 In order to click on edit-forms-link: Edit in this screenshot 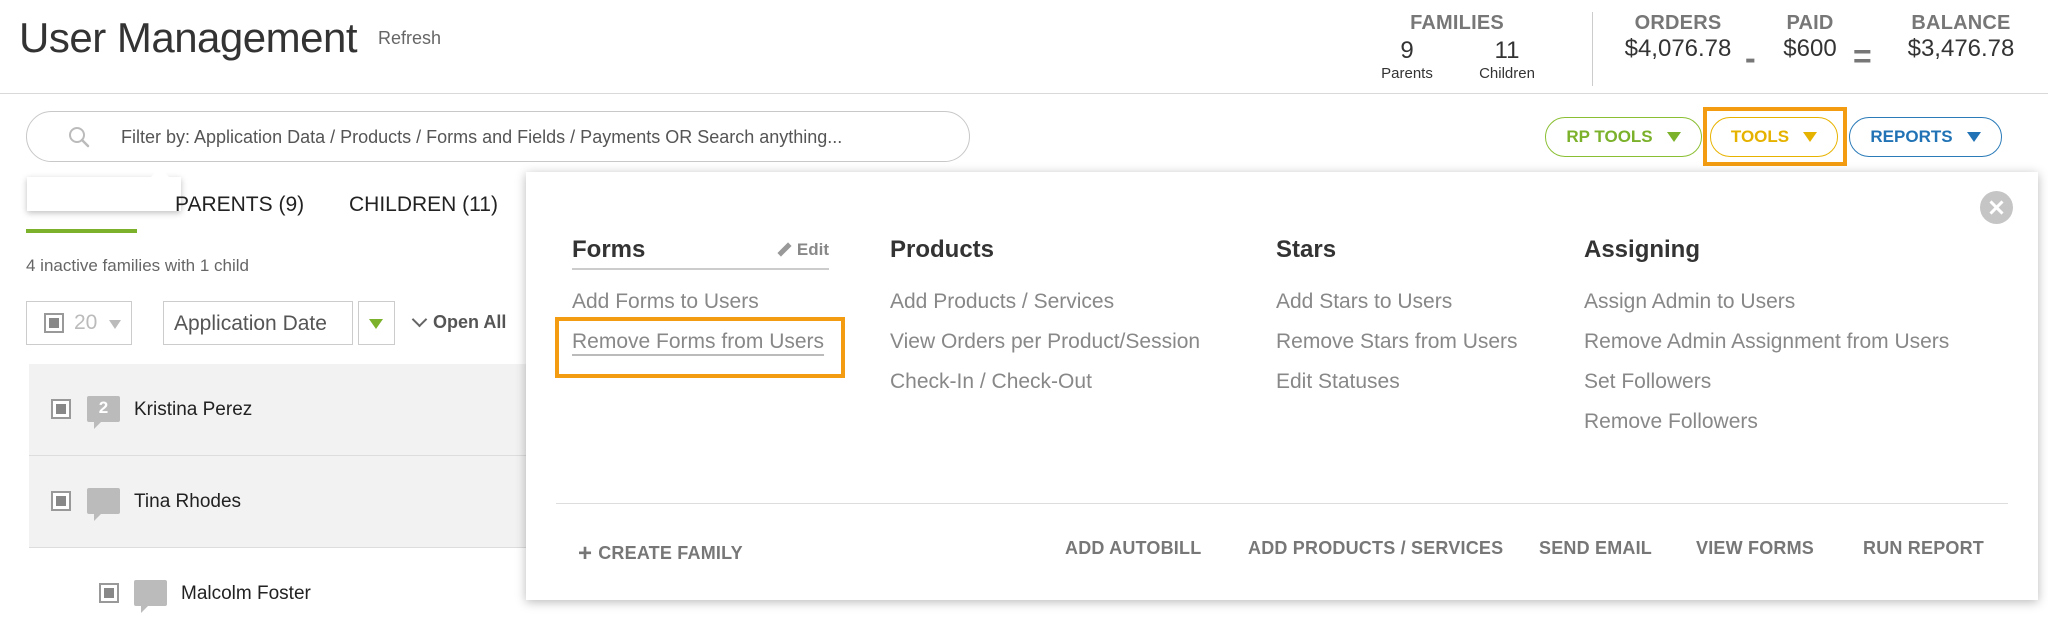, I will do `click(803, 250)`.